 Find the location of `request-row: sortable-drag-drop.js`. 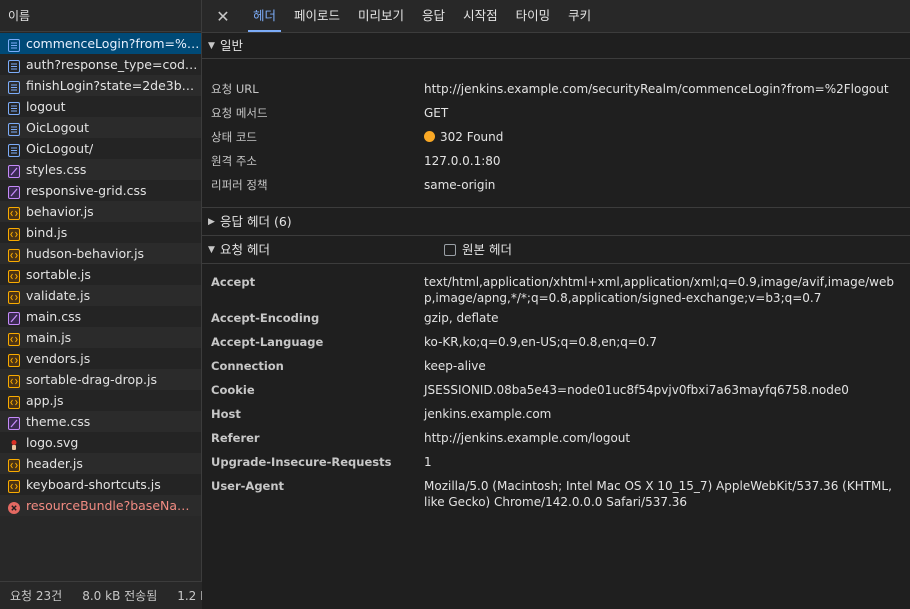

request-row: sortable-drag-drop.js is located at coordinates (100, 379).